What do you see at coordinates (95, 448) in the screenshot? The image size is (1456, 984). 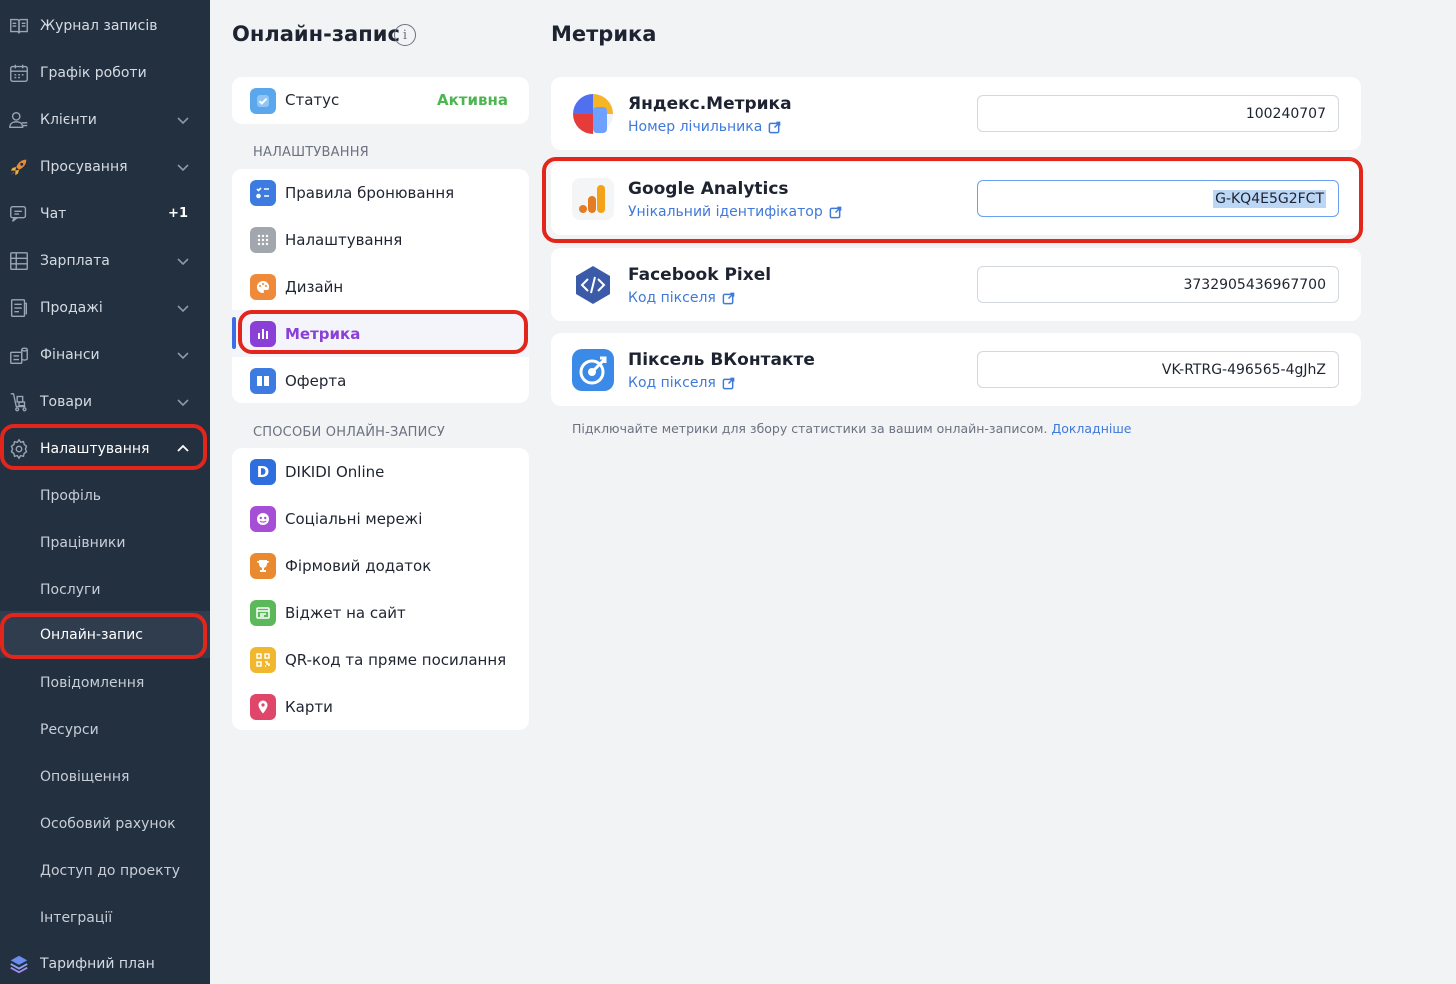 I see `sidebar-item-label: Налаштування` at bounding box center [95, 448].